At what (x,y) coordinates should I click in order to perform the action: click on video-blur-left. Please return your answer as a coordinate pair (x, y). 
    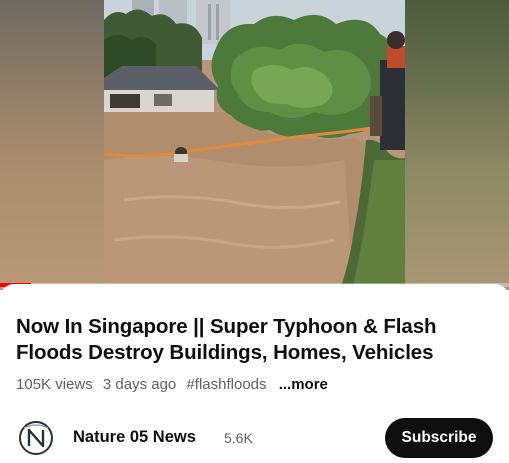
    Looking at the image, I should click on (52, 145).